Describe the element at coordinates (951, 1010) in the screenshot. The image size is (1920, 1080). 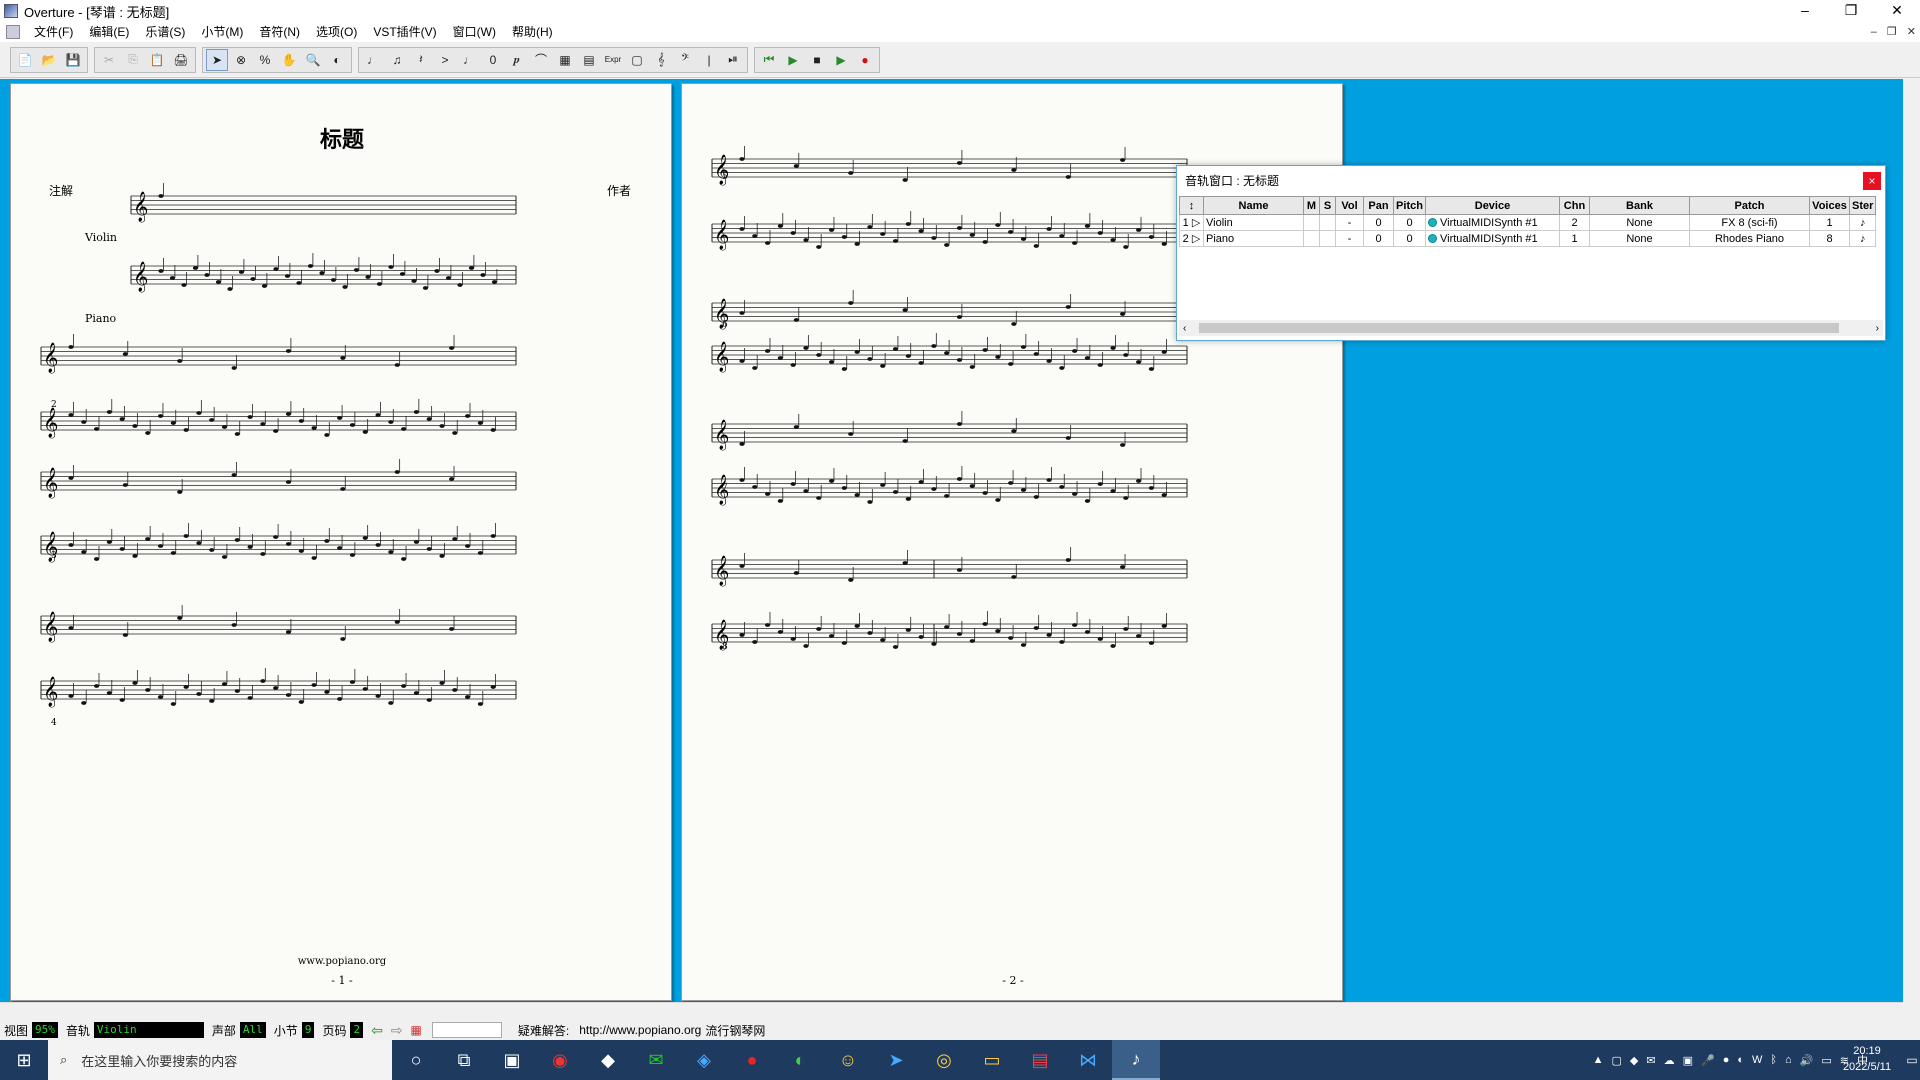
I see `horizontal-scrollbar` at that location.